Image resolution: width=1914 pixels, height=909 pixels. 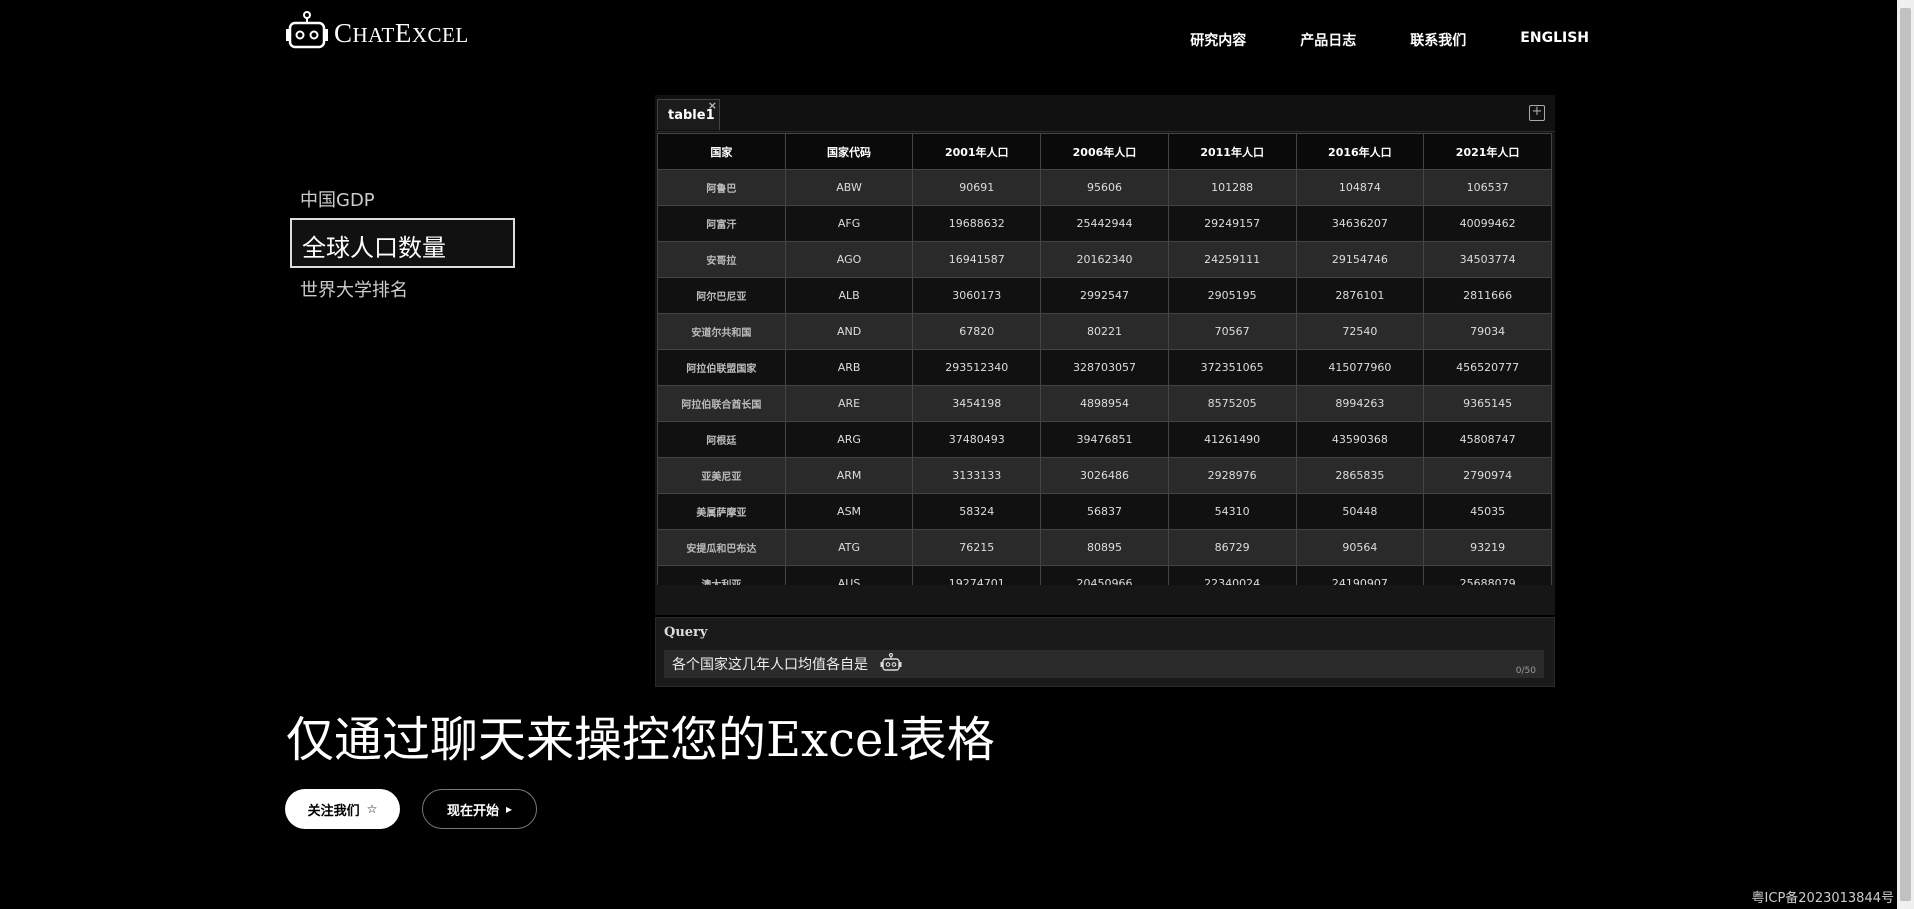 What do you see at coordinates (688, 114) in the screenshot?
I see `tab-table1: table1 ×` at bounding box center [688, 114].